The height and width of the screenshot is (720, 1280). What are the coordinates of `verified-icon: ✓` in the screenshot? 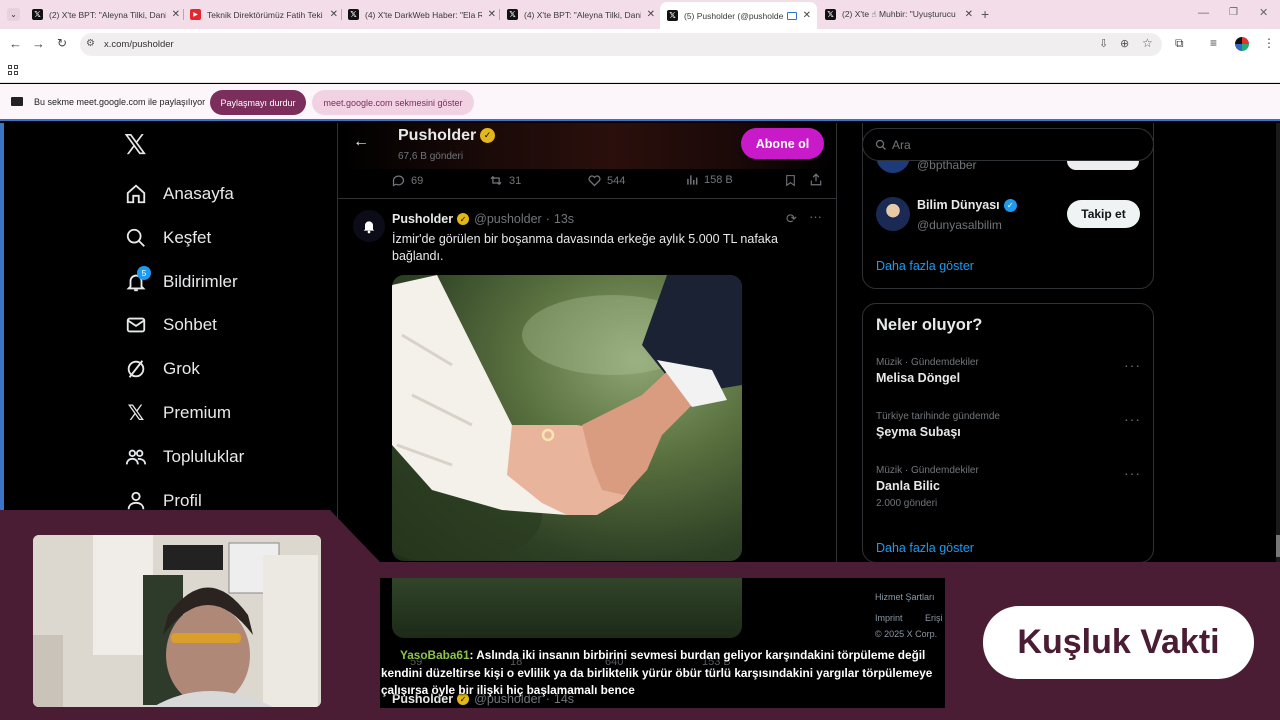 It's located at (1010, 205).